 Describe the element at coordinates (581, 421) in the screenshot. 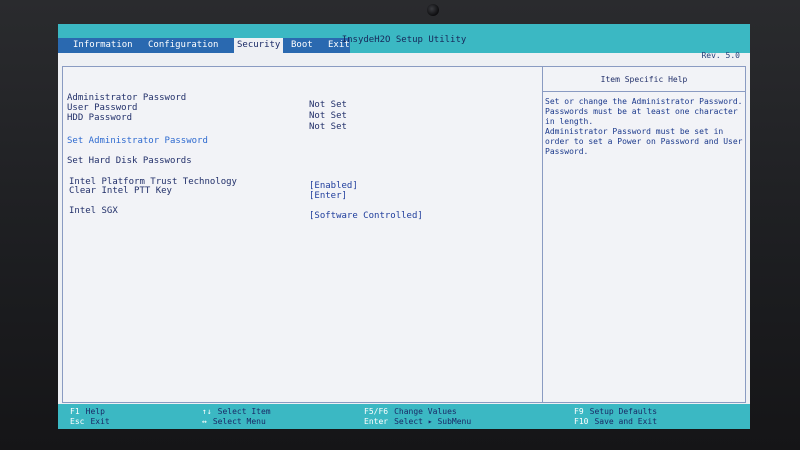

I see `key-label: F10` at that location.